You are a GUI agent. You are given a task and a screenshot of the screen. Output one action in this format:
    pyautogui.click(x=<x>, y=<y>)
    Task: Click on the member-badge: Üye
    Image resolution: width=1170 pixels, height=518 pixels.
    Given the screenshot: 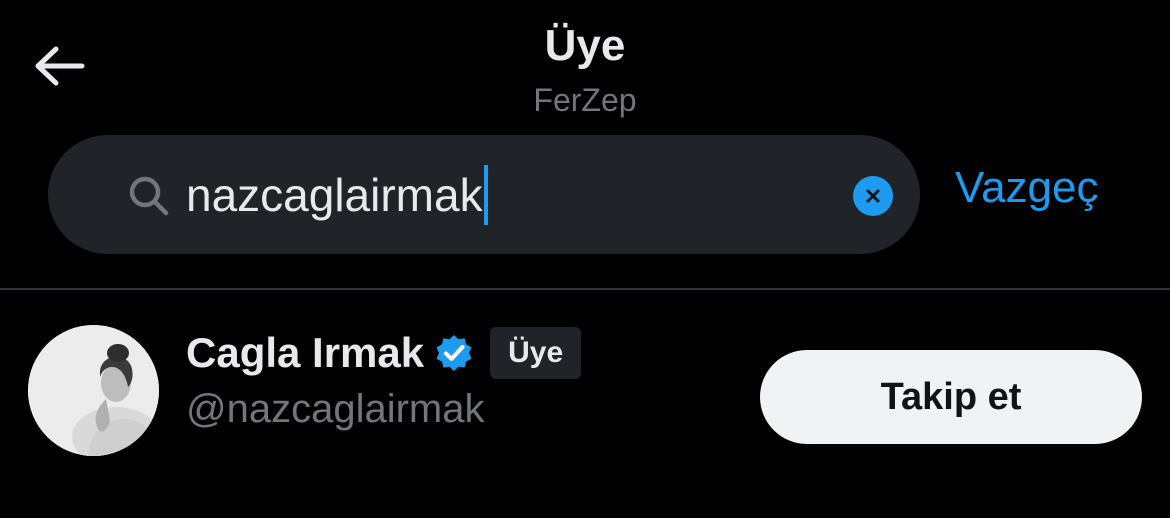 What is the action you would take?
    pyautogui.click(x=536, y=353)
    